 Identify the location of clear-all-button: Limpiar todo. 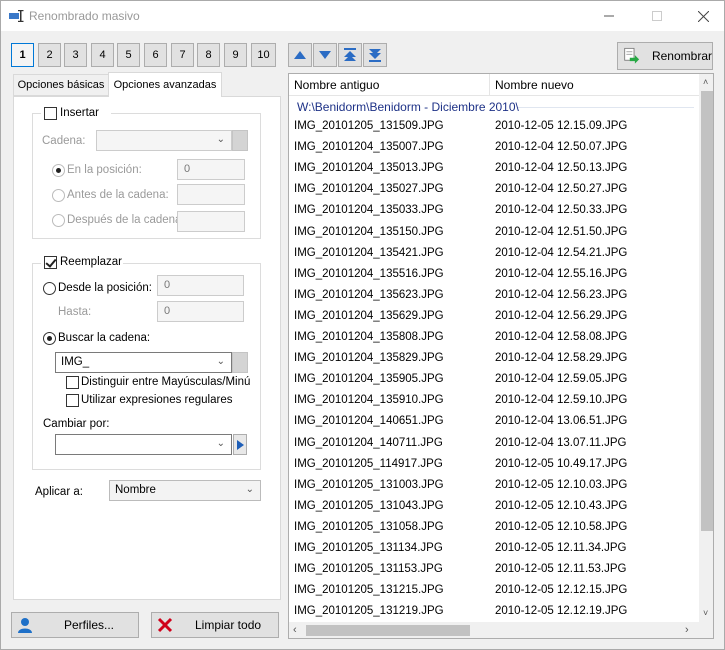
(215, 625).